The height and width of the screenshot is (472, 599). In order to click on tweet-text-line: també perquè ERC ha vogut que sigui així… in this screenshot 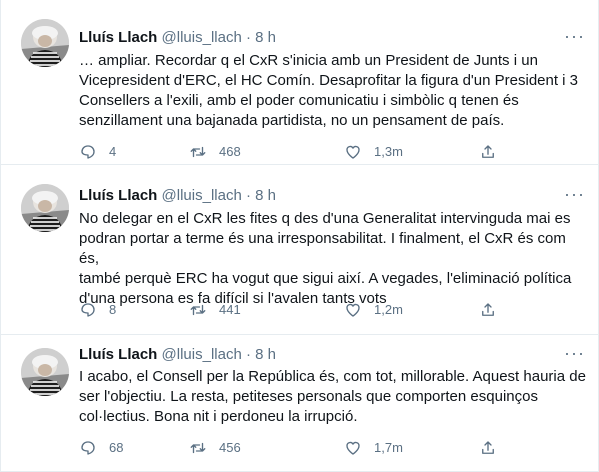, I will do `click(325, 278)`.